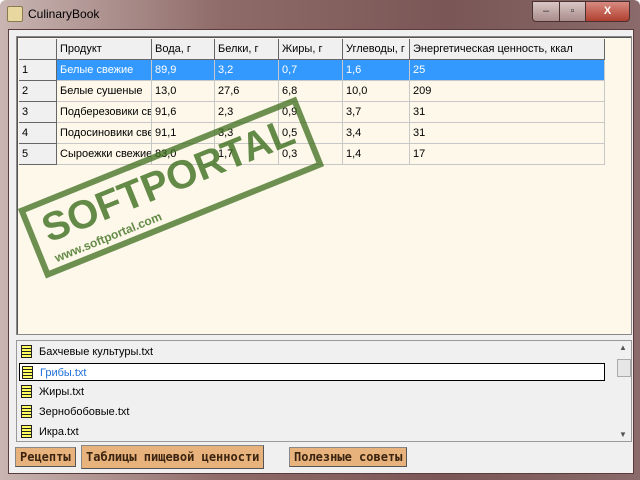  Describe the element at coordinates (38, 112) in the screenshot. I see `row-header: 3` at that location.